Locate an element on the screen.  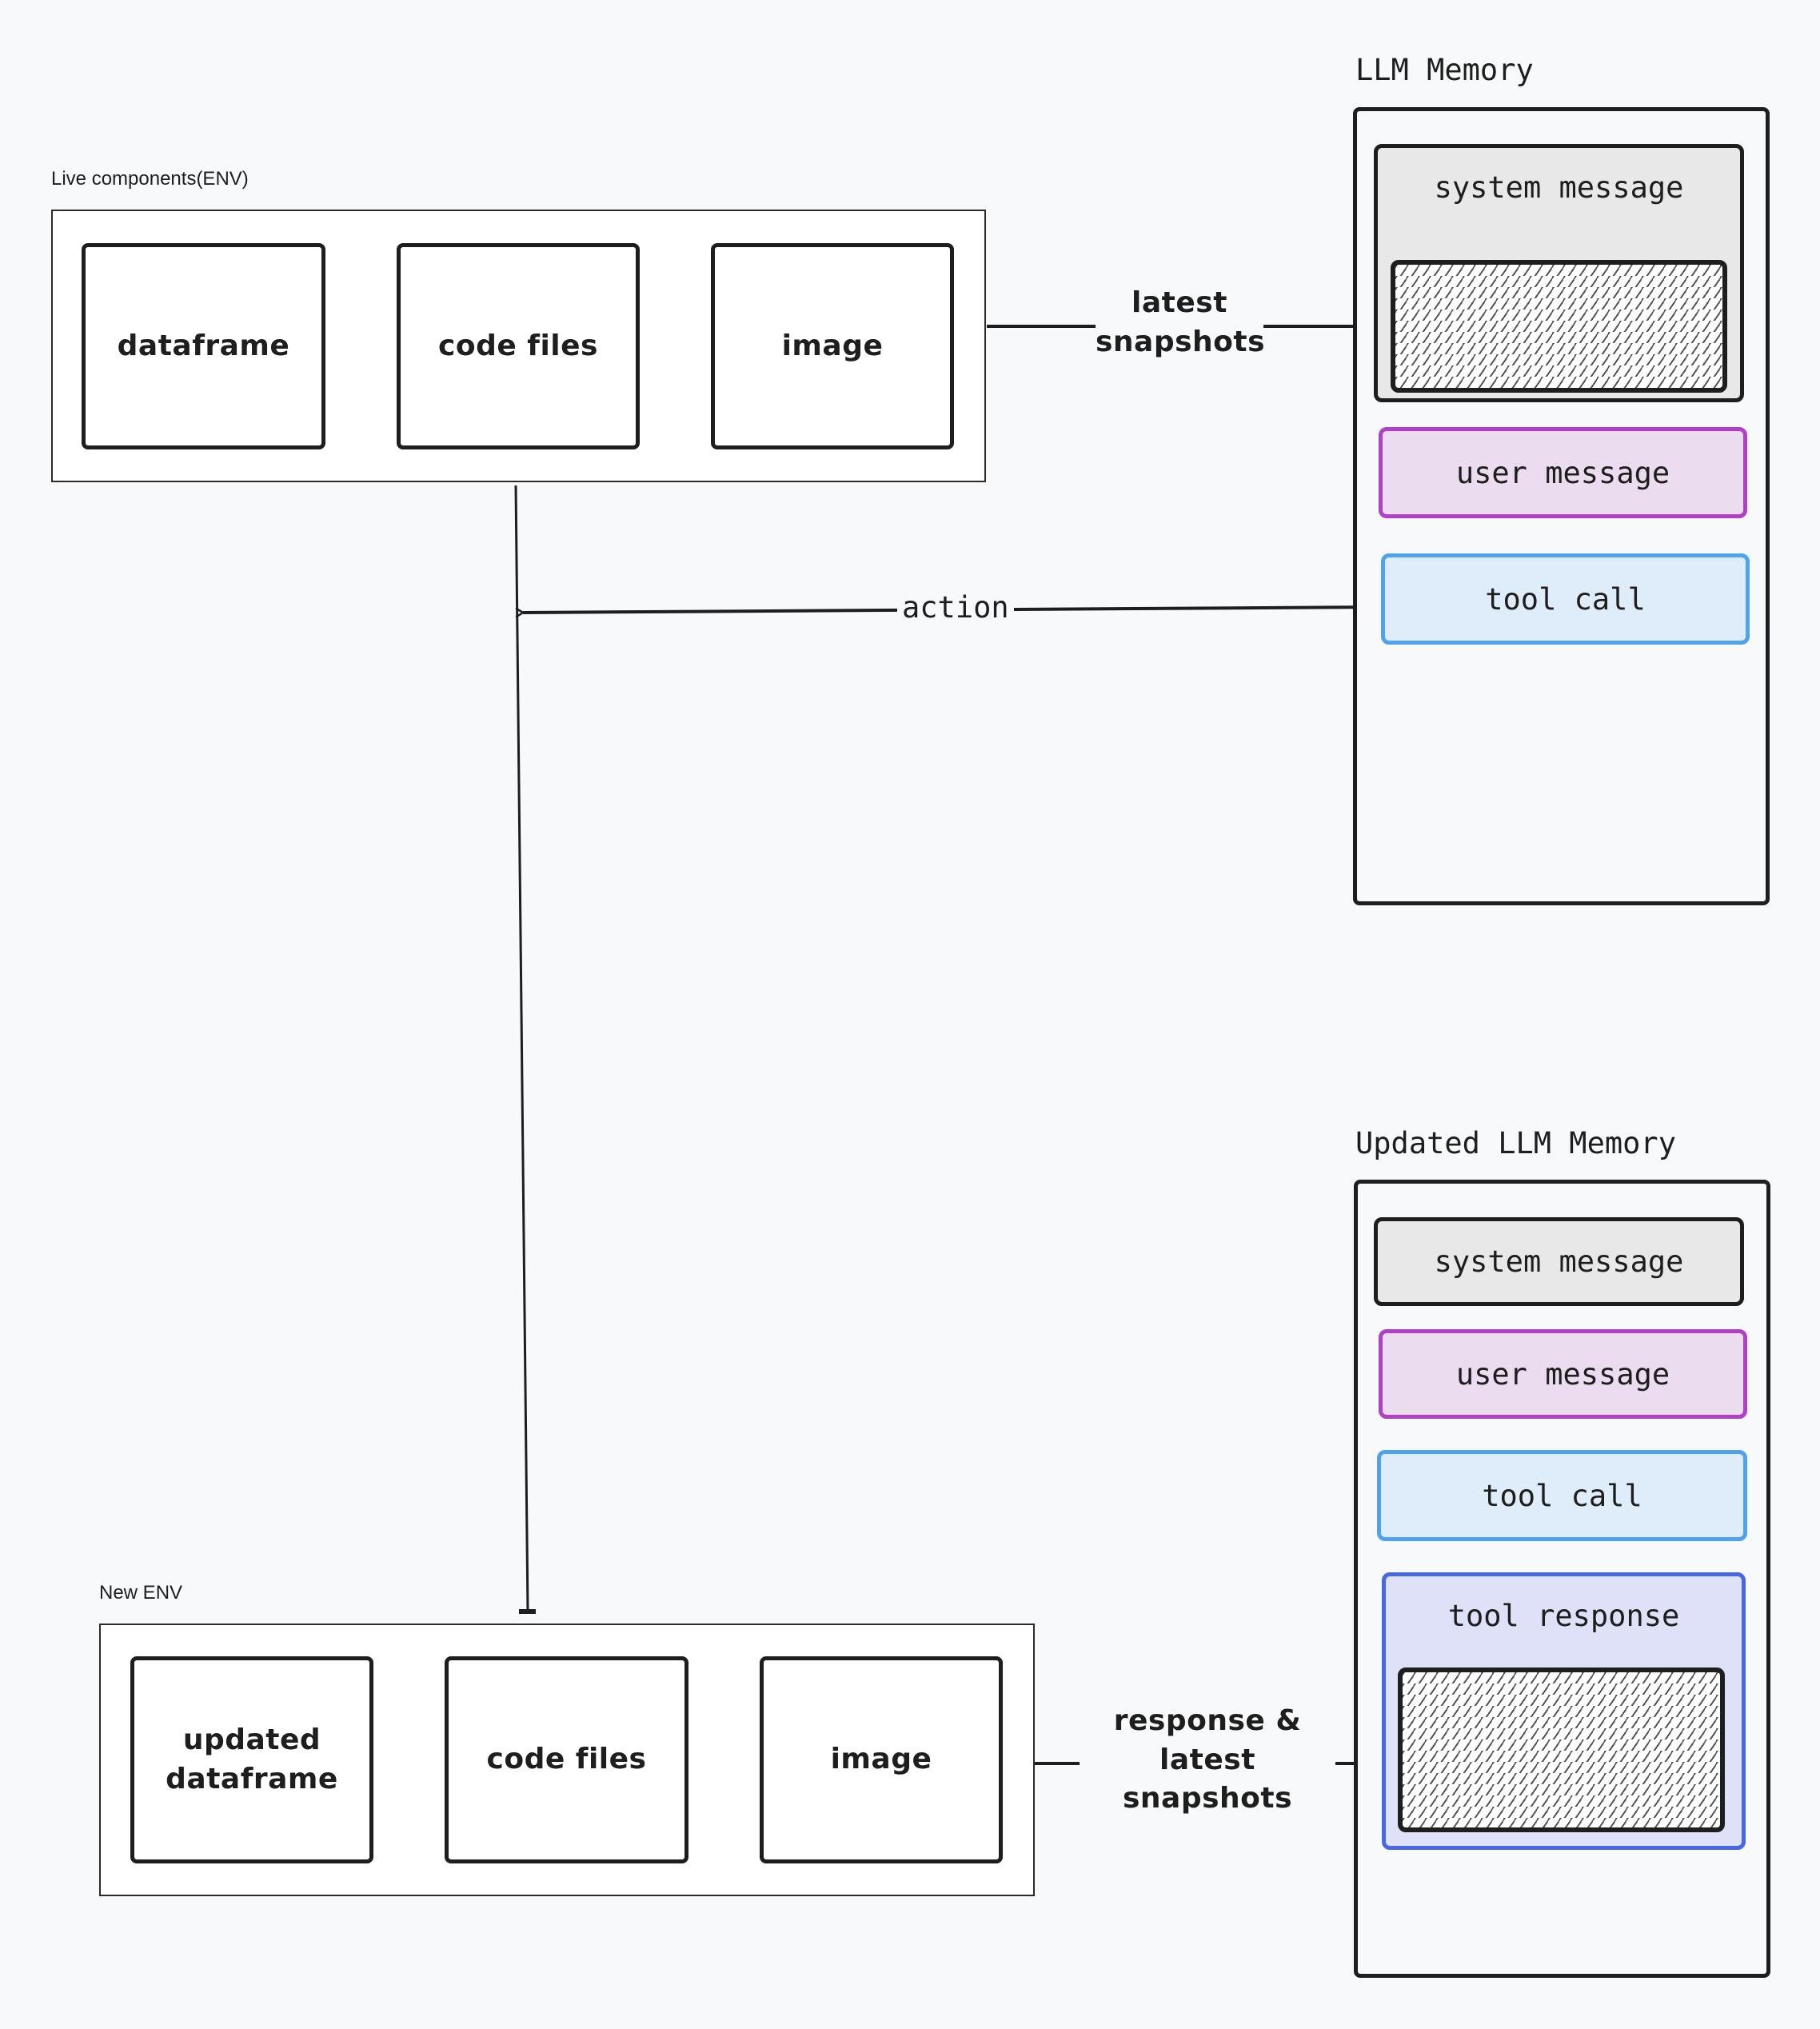
new-env-label: New ENV is located at coordinates (141, 1593).